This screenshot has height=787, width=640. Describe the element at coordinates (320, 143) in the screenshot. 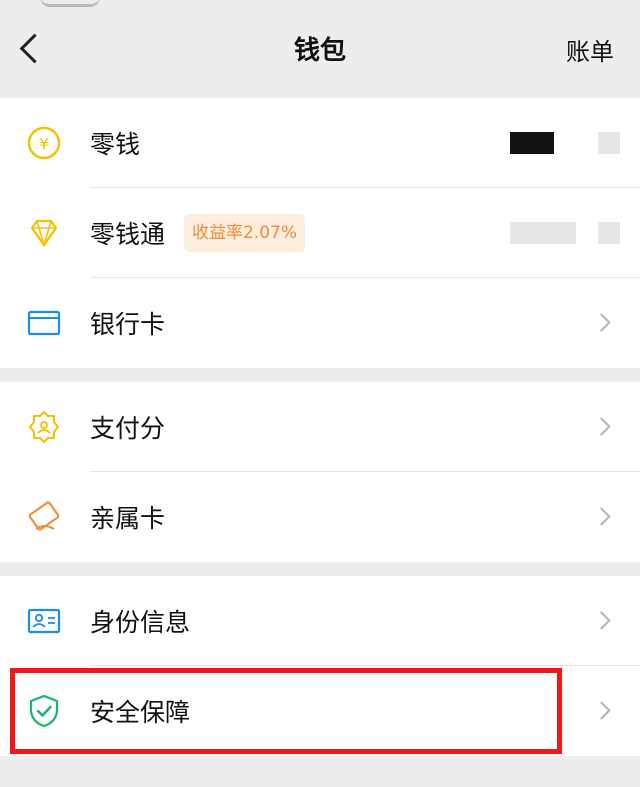

I see `list-item-lingqian: ¥ 零钱` at that location.